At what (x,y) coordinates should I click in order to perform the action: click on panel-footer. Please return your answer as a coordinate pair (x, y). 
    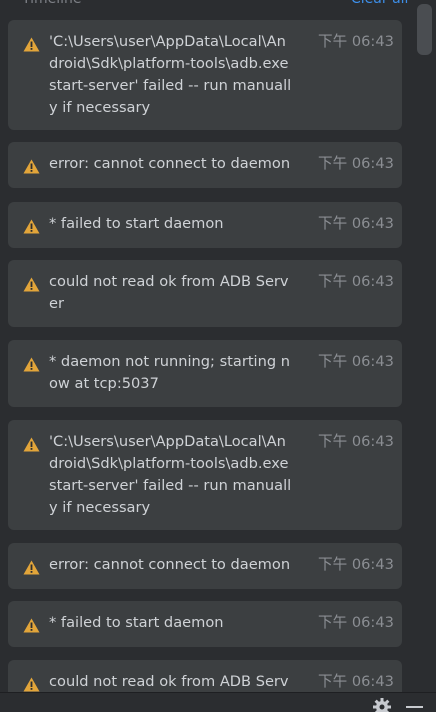
    Looking at the image, I should click on (218, 702).